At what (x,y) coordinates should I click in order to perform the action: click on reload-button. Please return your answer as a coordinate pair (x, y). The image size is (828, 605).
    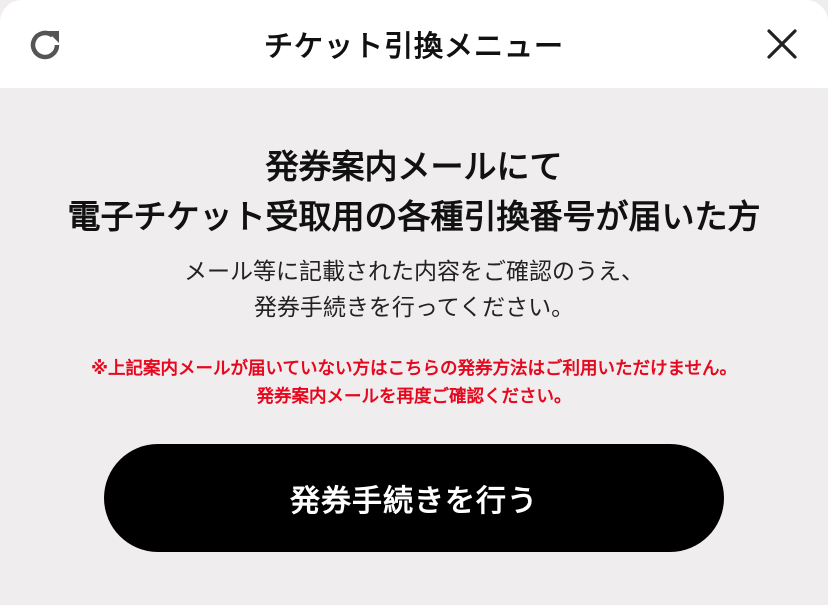
    Looking at the image, I should click on (45, 45).